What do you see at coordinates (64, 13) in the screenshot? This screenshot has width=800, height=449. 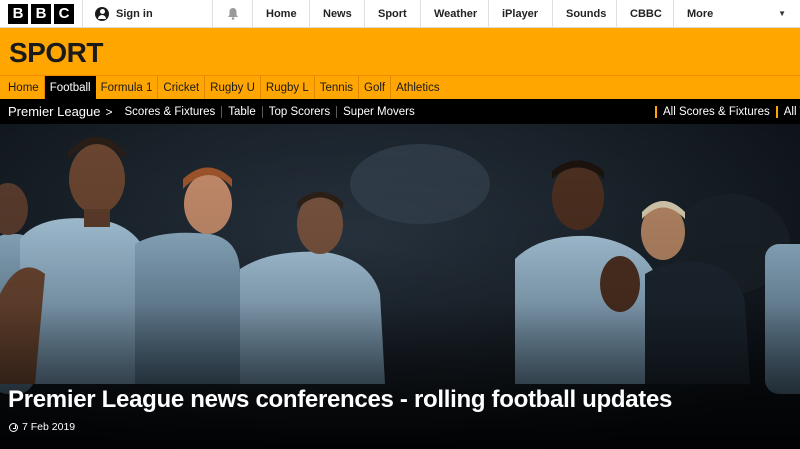 I see `bbc-logo-letter: C` at bounding box center [64, 13].